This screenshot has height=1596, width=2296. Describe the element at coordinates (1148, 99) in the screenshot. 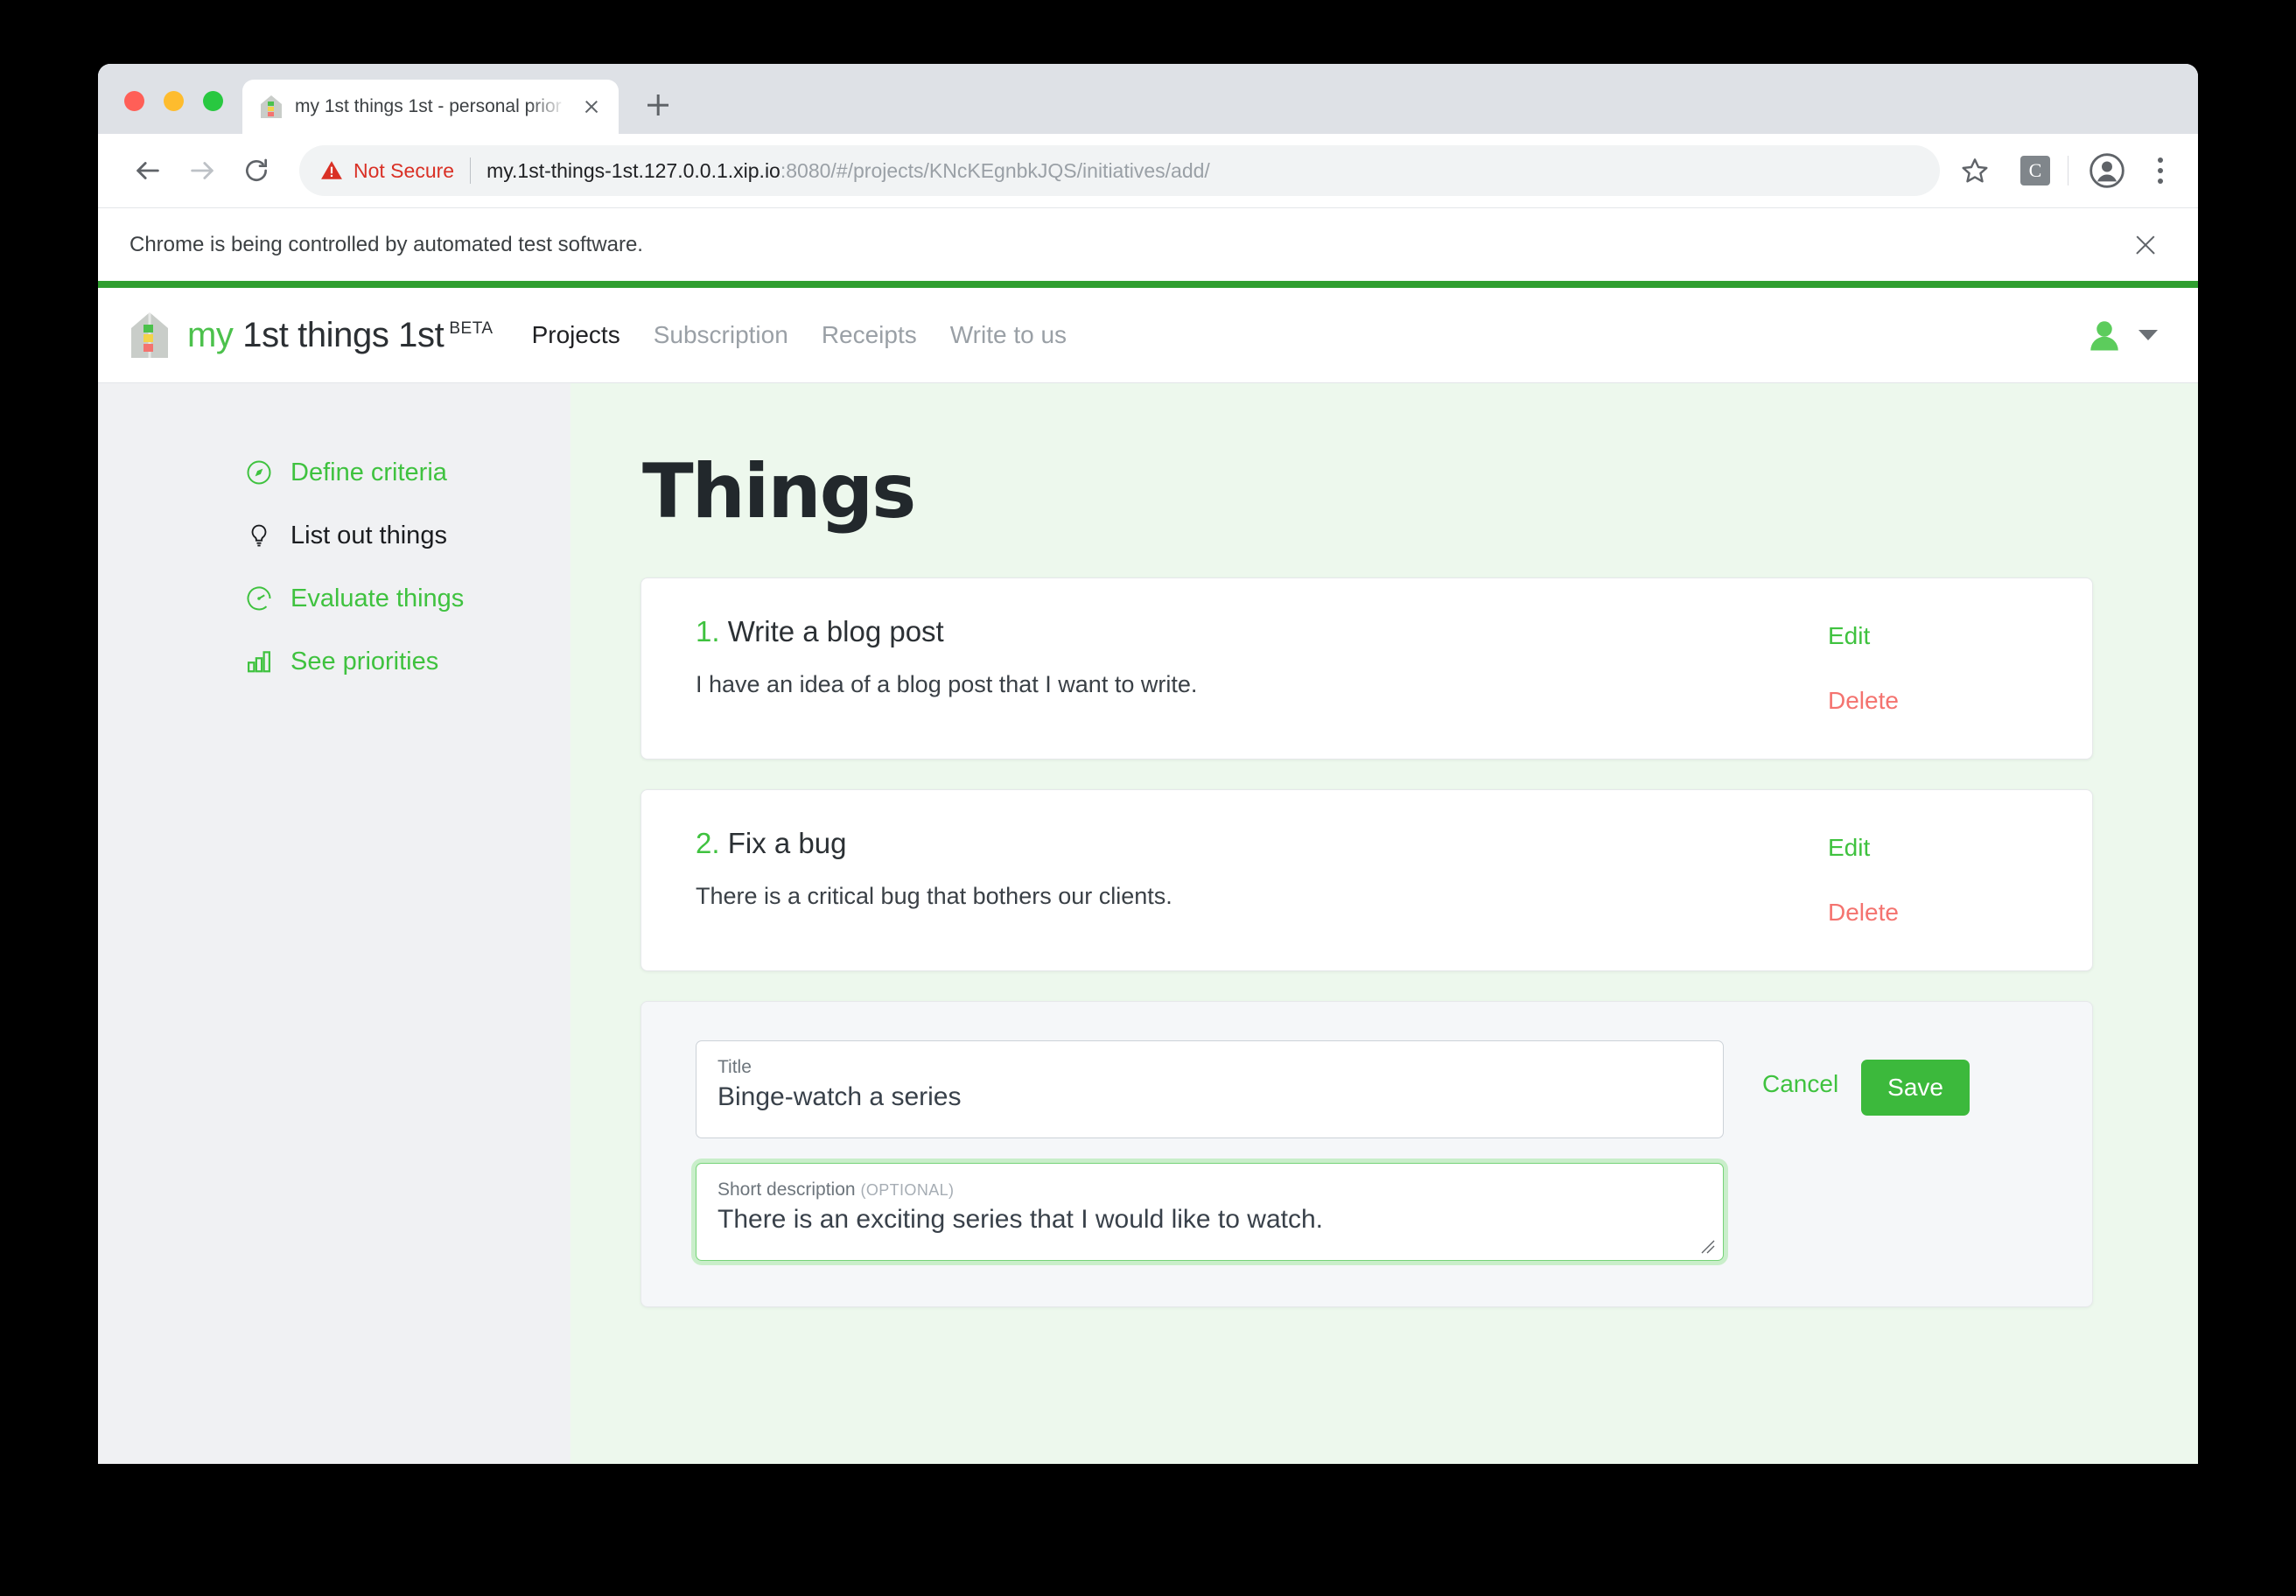

I see `tab-strip: my 1st things 1st - personal prior` at that location.